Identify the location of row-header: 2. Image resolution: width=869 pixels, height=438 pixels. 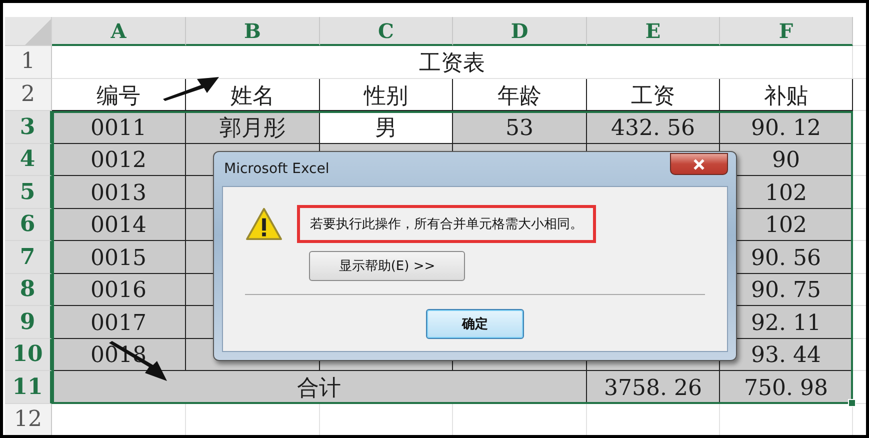
(28, 94).